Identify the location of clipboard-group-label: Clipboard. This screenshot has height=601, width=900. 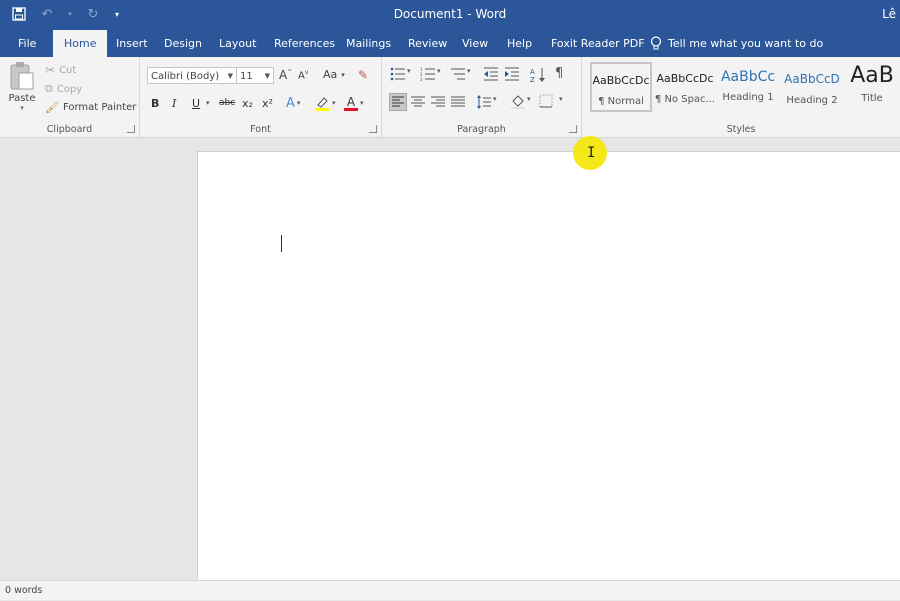
(69, 129).